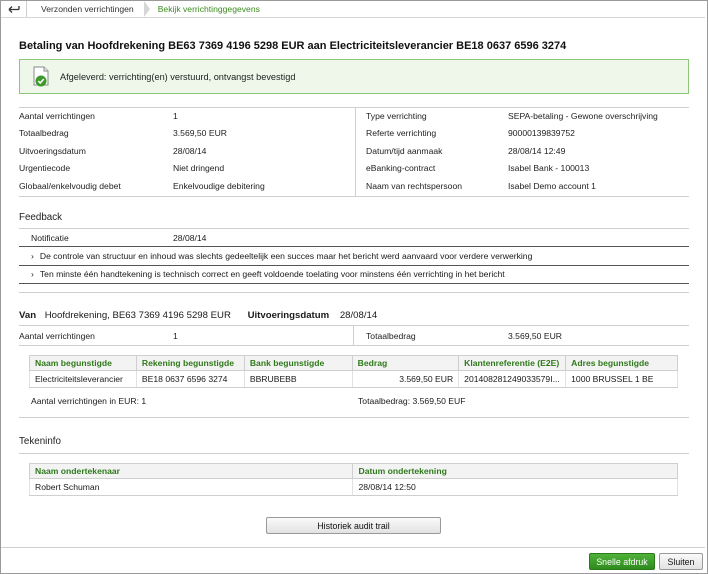 The width and height of the screenshot is (708, 574). Describe the element at coordinates (552, 186) in the screenshot. I see `detail-value: Isabel Demo account 1` at that location.